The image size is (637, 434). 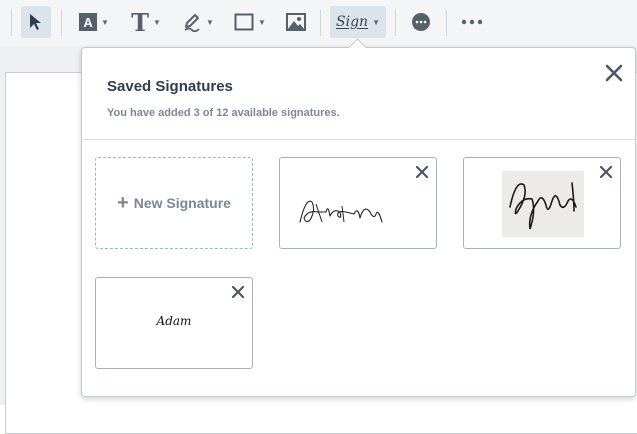 I want to click on highlight-tool-button: ▼, so click(x=198, y=22).